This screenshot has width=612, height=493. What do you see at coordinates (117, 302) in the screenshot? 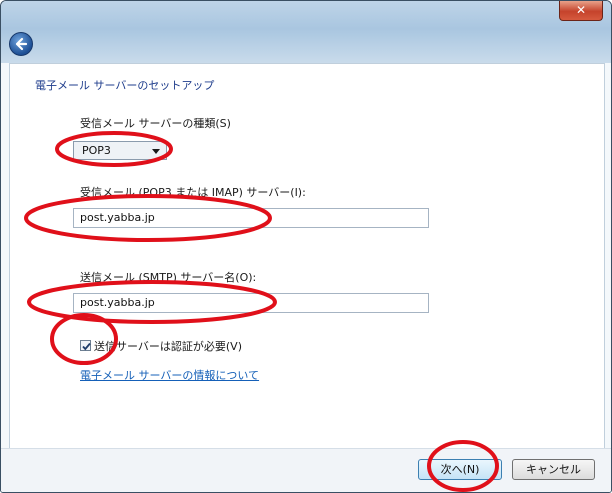
I see `outgoing-server-value: post.yabba.jp` at bounding box center [117, 302].